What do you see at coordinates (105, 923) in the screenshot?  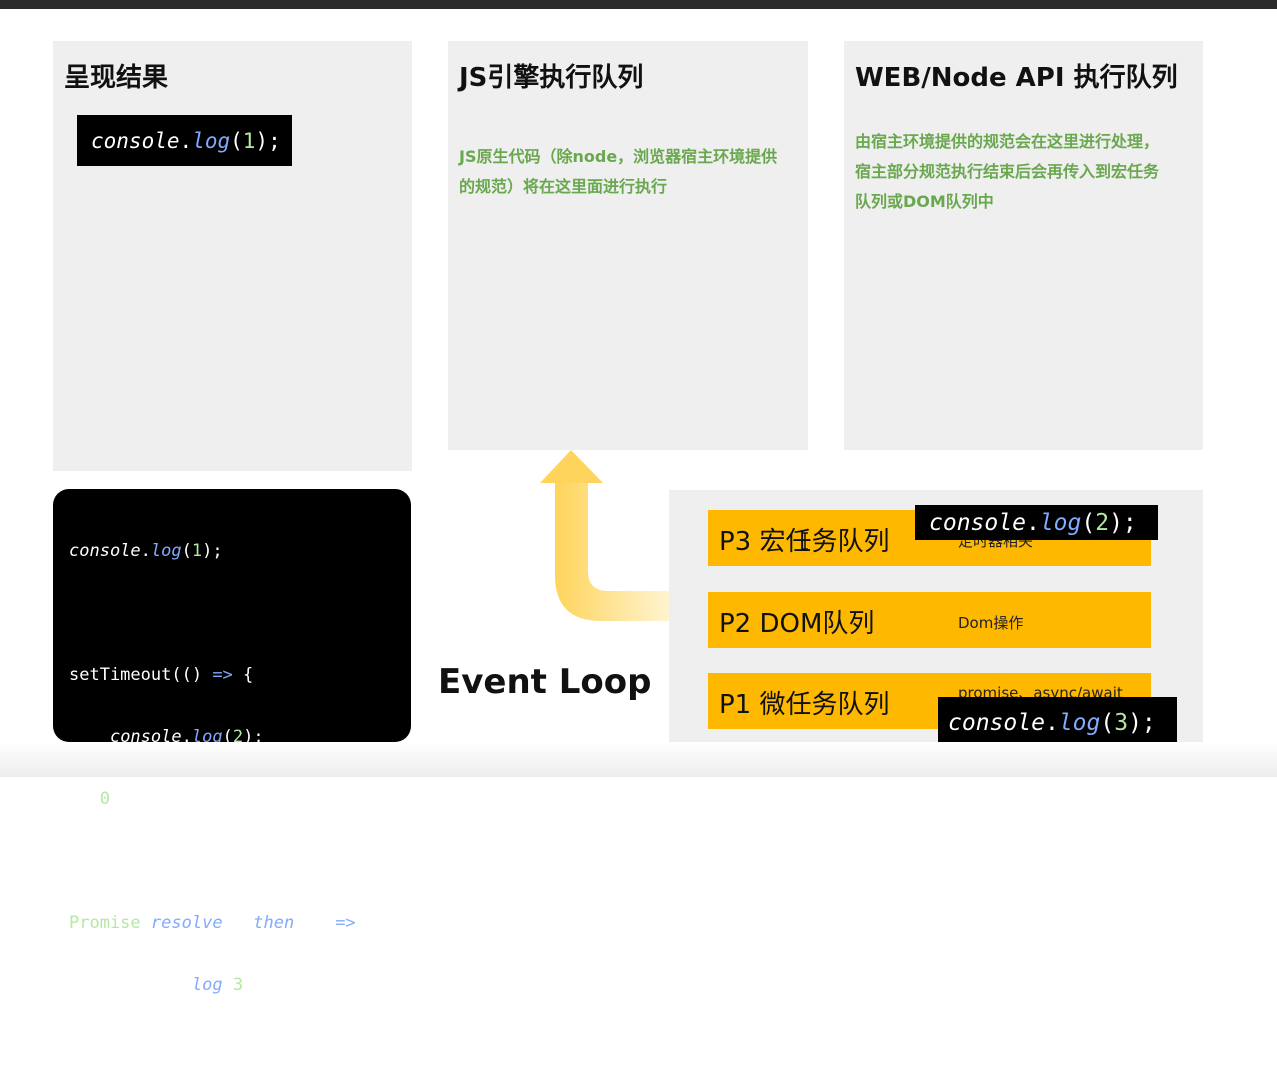 I see `code-token: Promise` at bounding box center [105, 923].